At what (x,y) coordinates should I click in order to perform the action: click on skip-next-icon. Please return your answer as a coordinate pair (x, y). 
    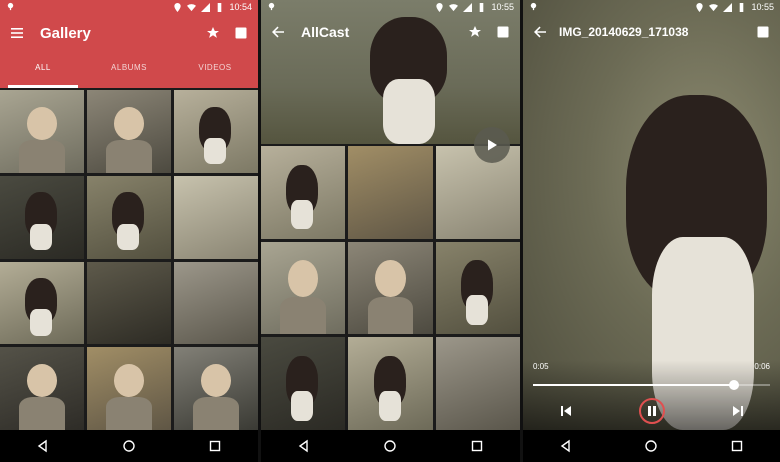
    Looking at the image, I should click on (737, 411).